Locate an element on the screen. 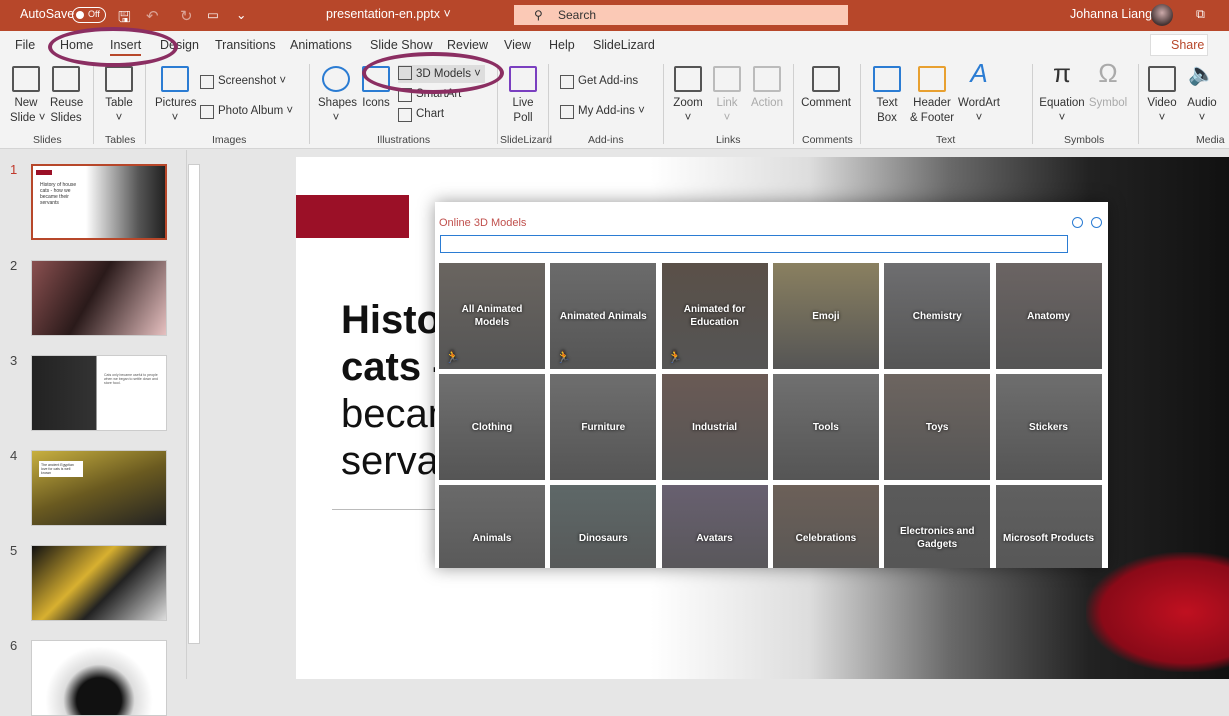  link-button: Link ˅ is located at coordinates (727, 96).